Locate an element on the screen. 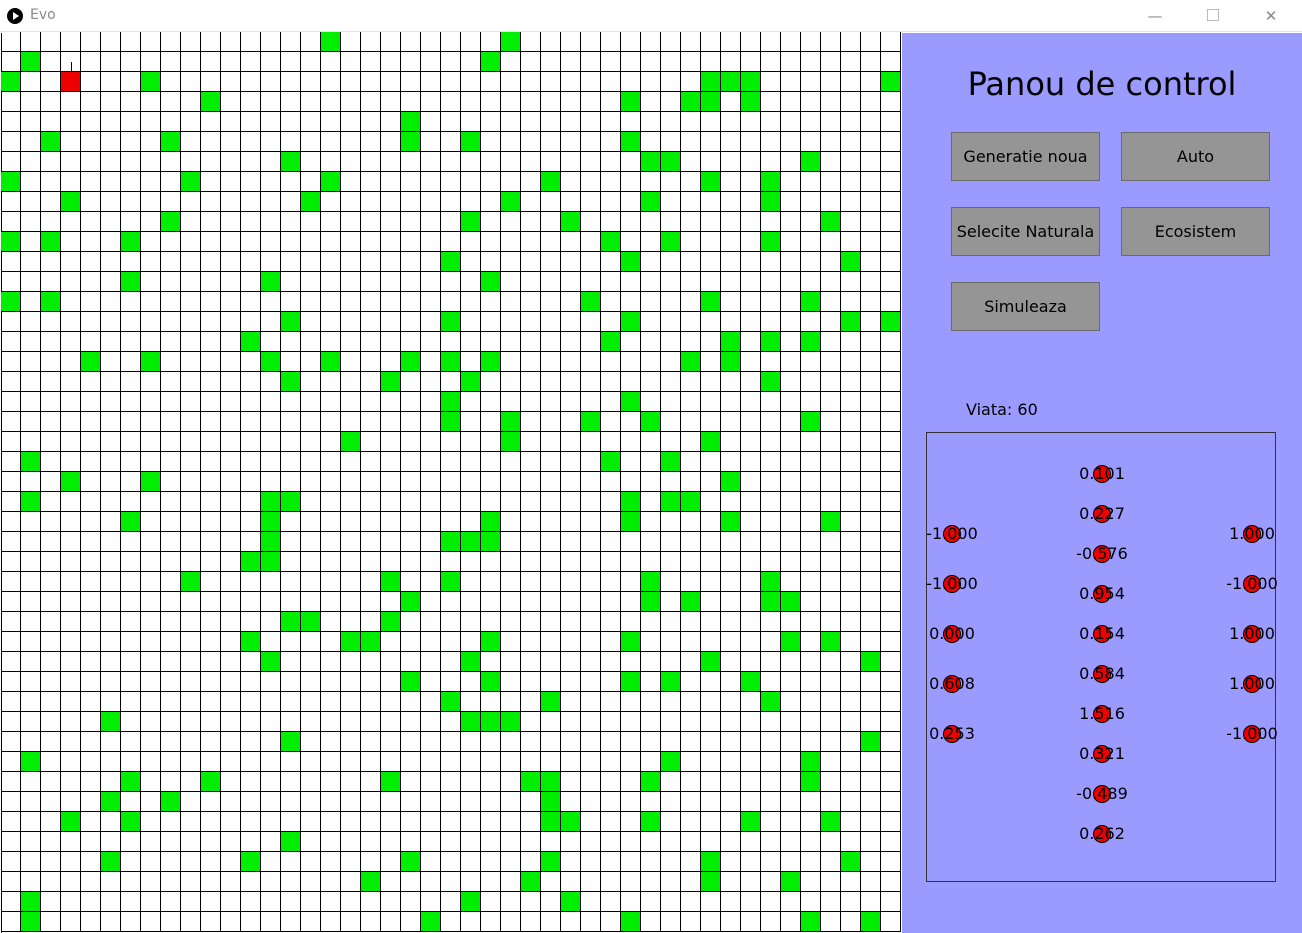  new-generation-button: Generatie noua is located at coordinates (1025, 156).